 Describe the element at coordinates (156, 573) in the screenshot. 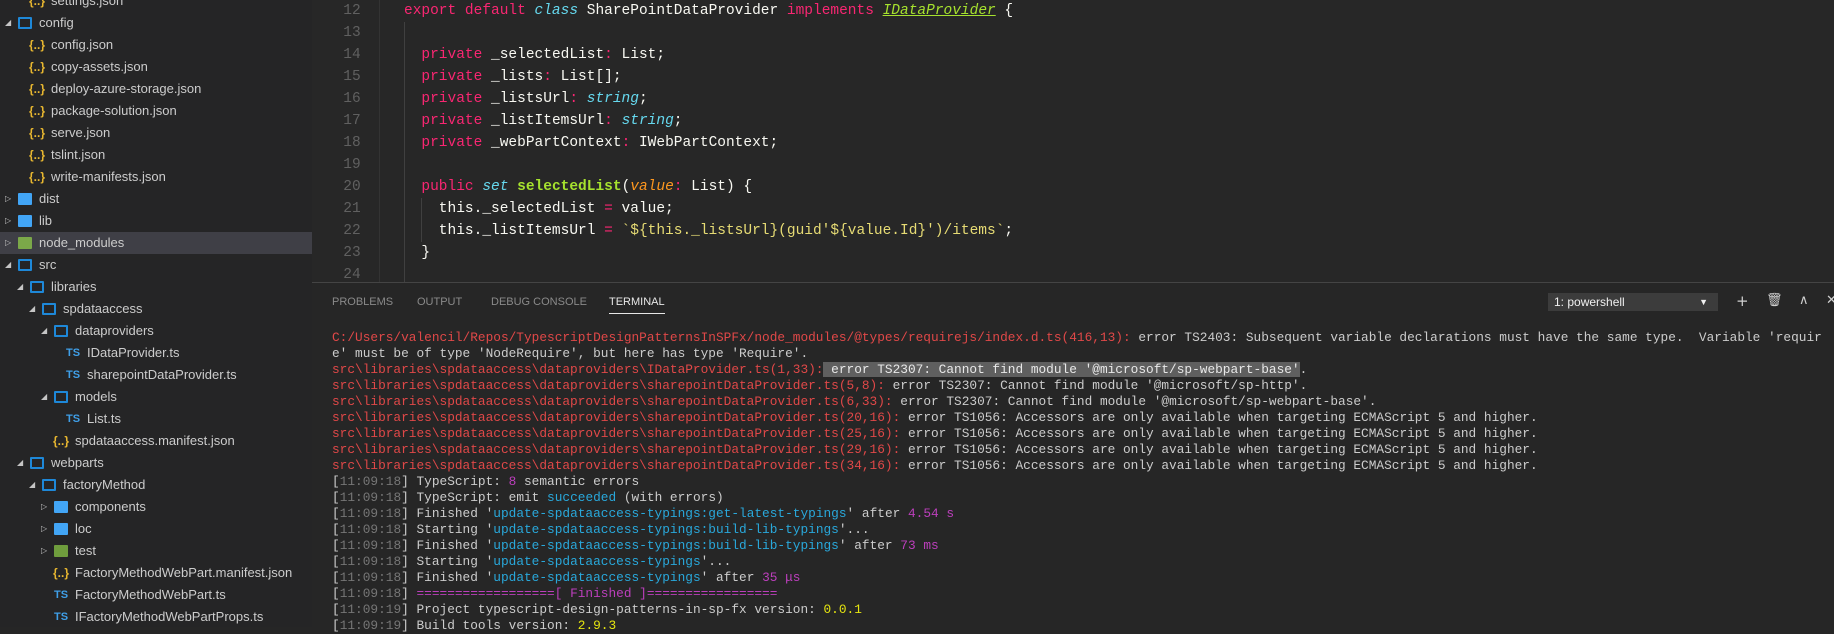

I see `tree-item: {..} FactoryMethodWebPart.manifest.json` at that location.